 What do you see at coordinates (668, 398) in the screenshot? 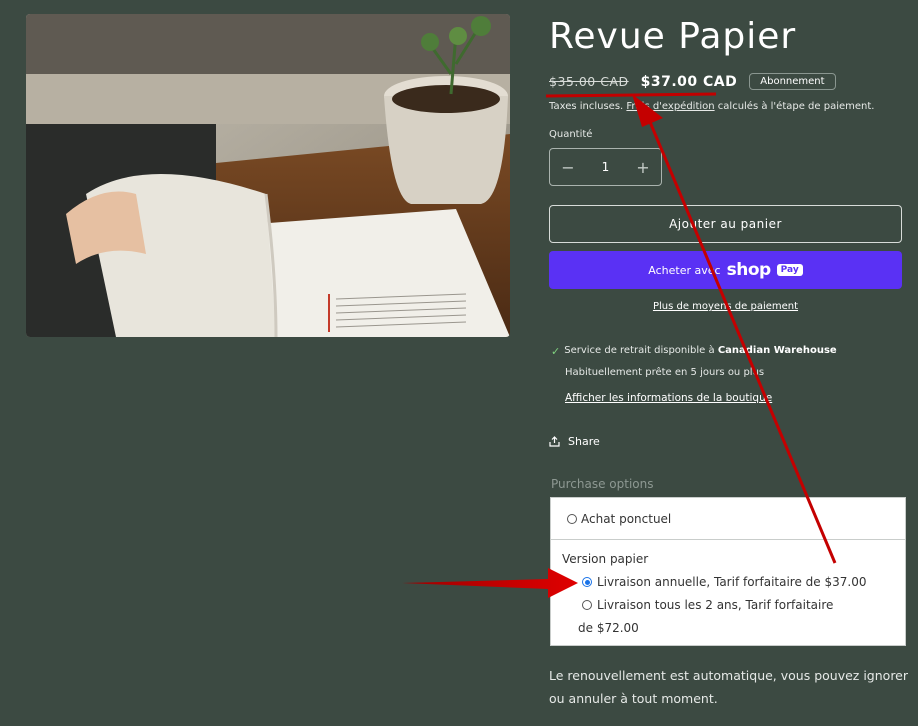
I see `store-info-link: Afficher les informations de la boutique` at bounding box center [668, 398].